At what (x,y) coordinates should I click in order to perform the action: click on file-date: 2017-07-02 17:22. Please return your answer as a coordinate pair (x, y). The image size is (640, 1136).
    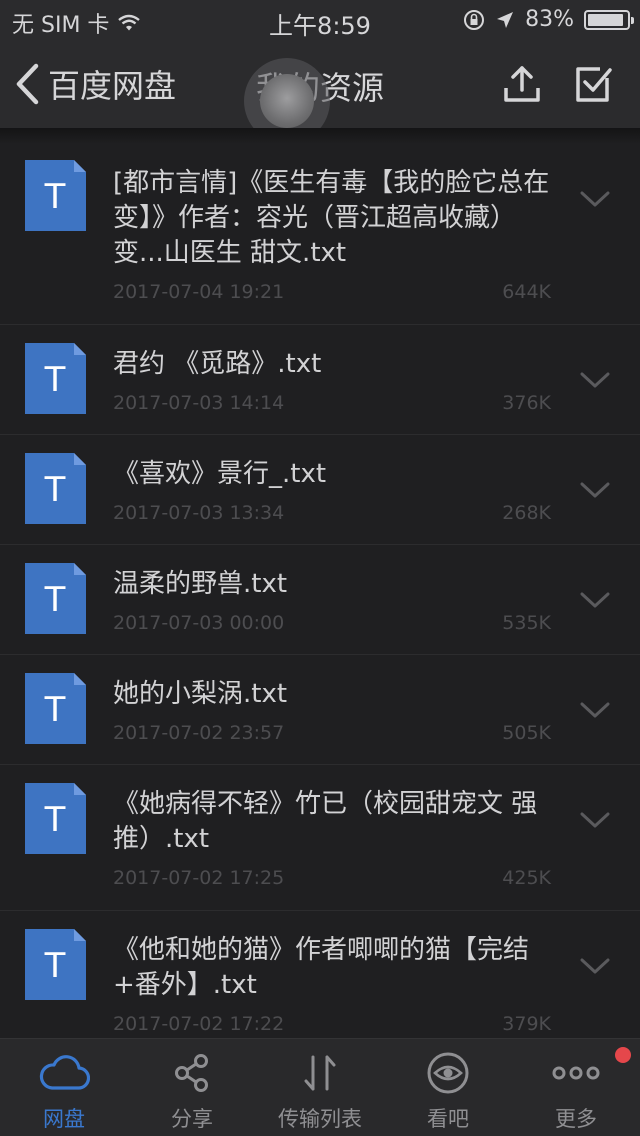
    Looking at the image, I should click on (199, 1024).